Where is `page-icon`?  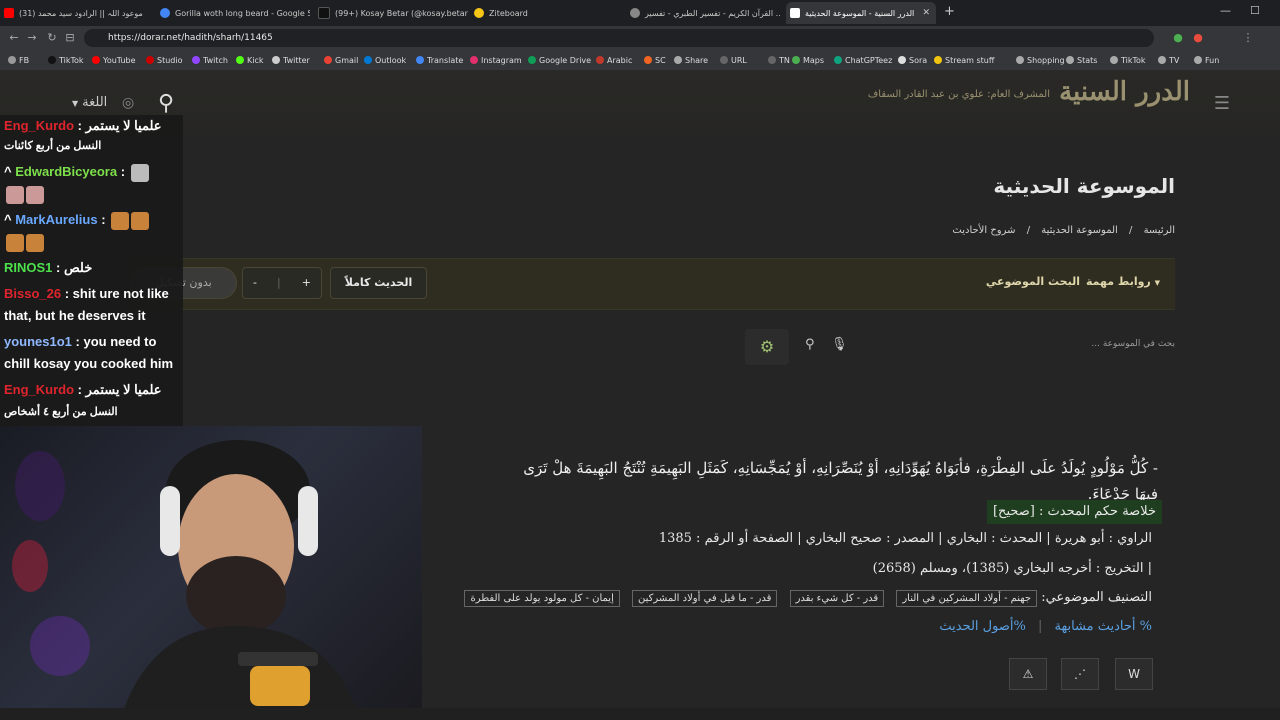
page-icon is located at coordinates (795, 13).